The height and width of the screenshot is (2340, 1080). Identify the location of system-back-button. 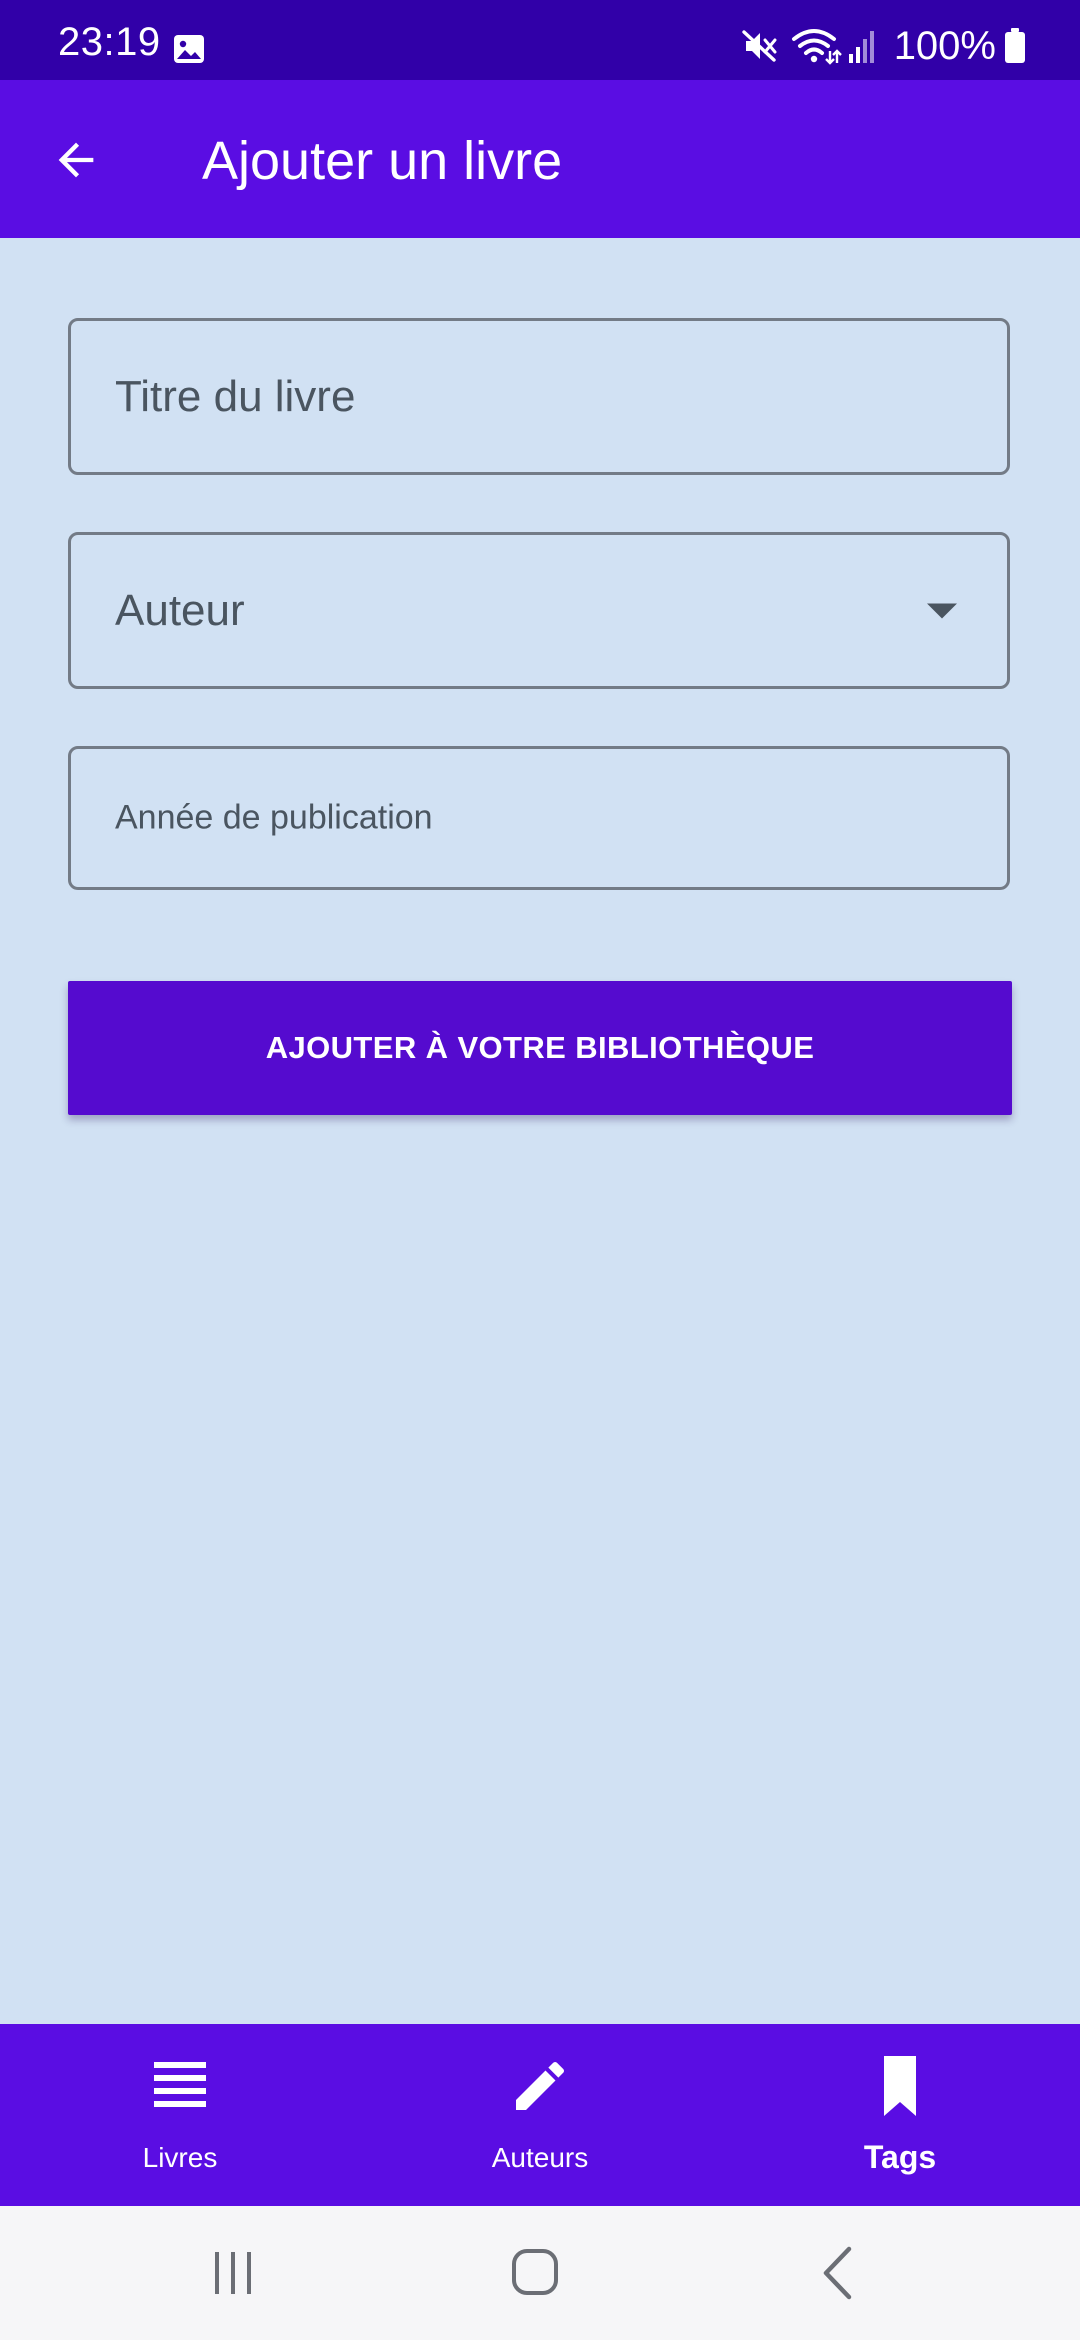
(839, 2273).